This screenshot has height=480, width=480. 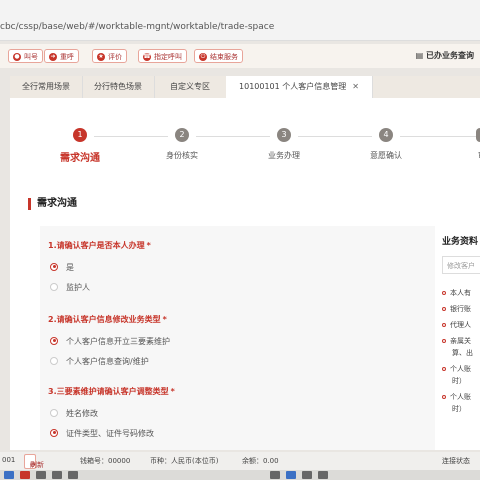 What do you see at coordinates (70, 288) in the screenshot?
I see `q1-option-guardian: 监护人` at bounding box center [70, 288].